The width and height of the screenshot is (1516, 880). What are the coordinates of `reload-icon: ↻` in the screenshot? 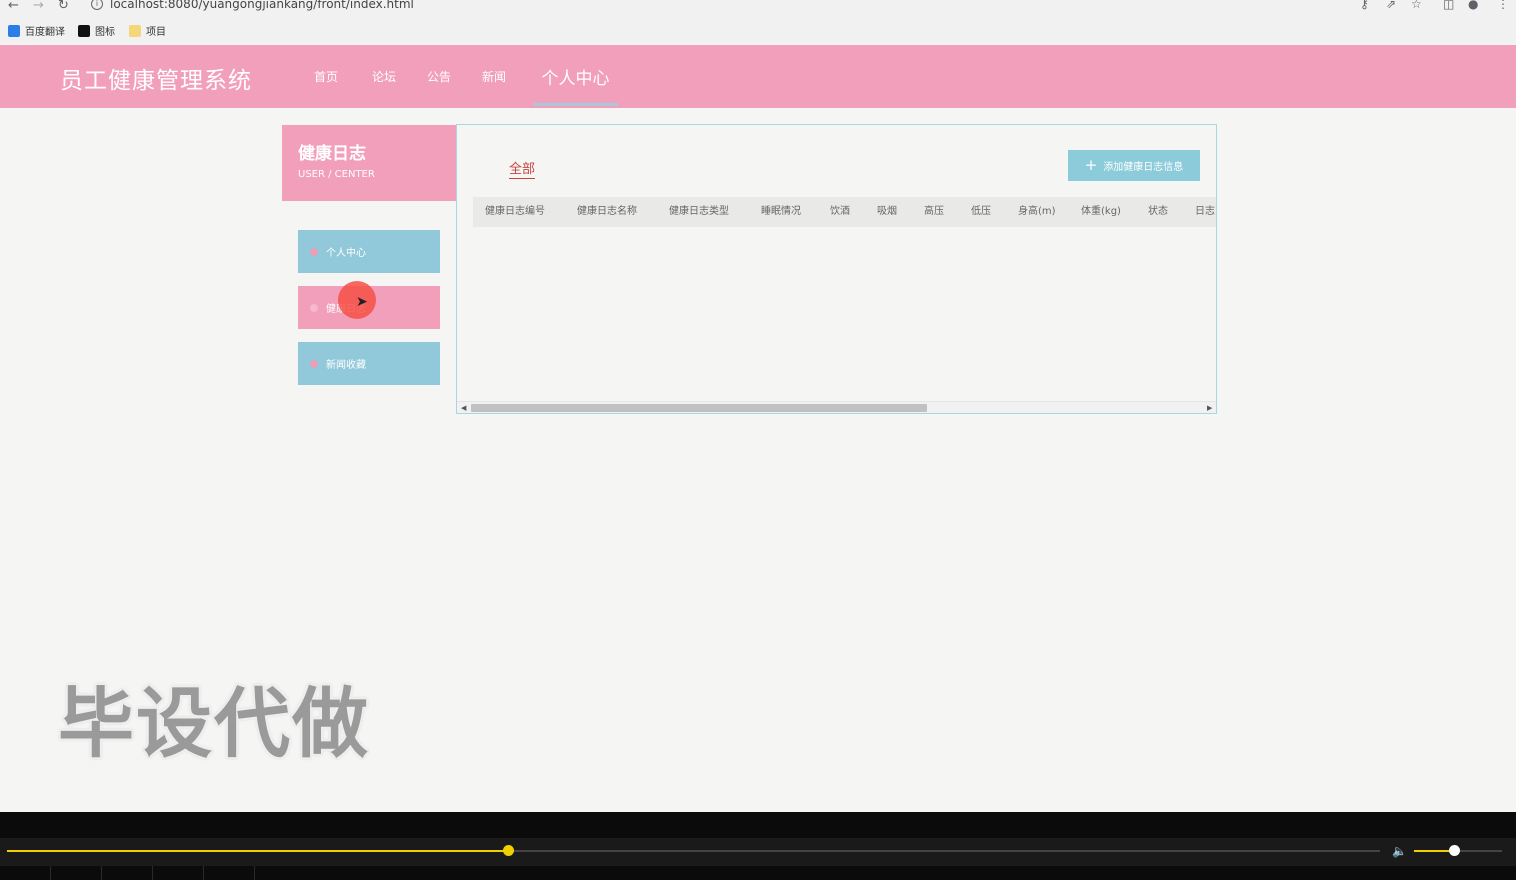 It's located at (63, 6).